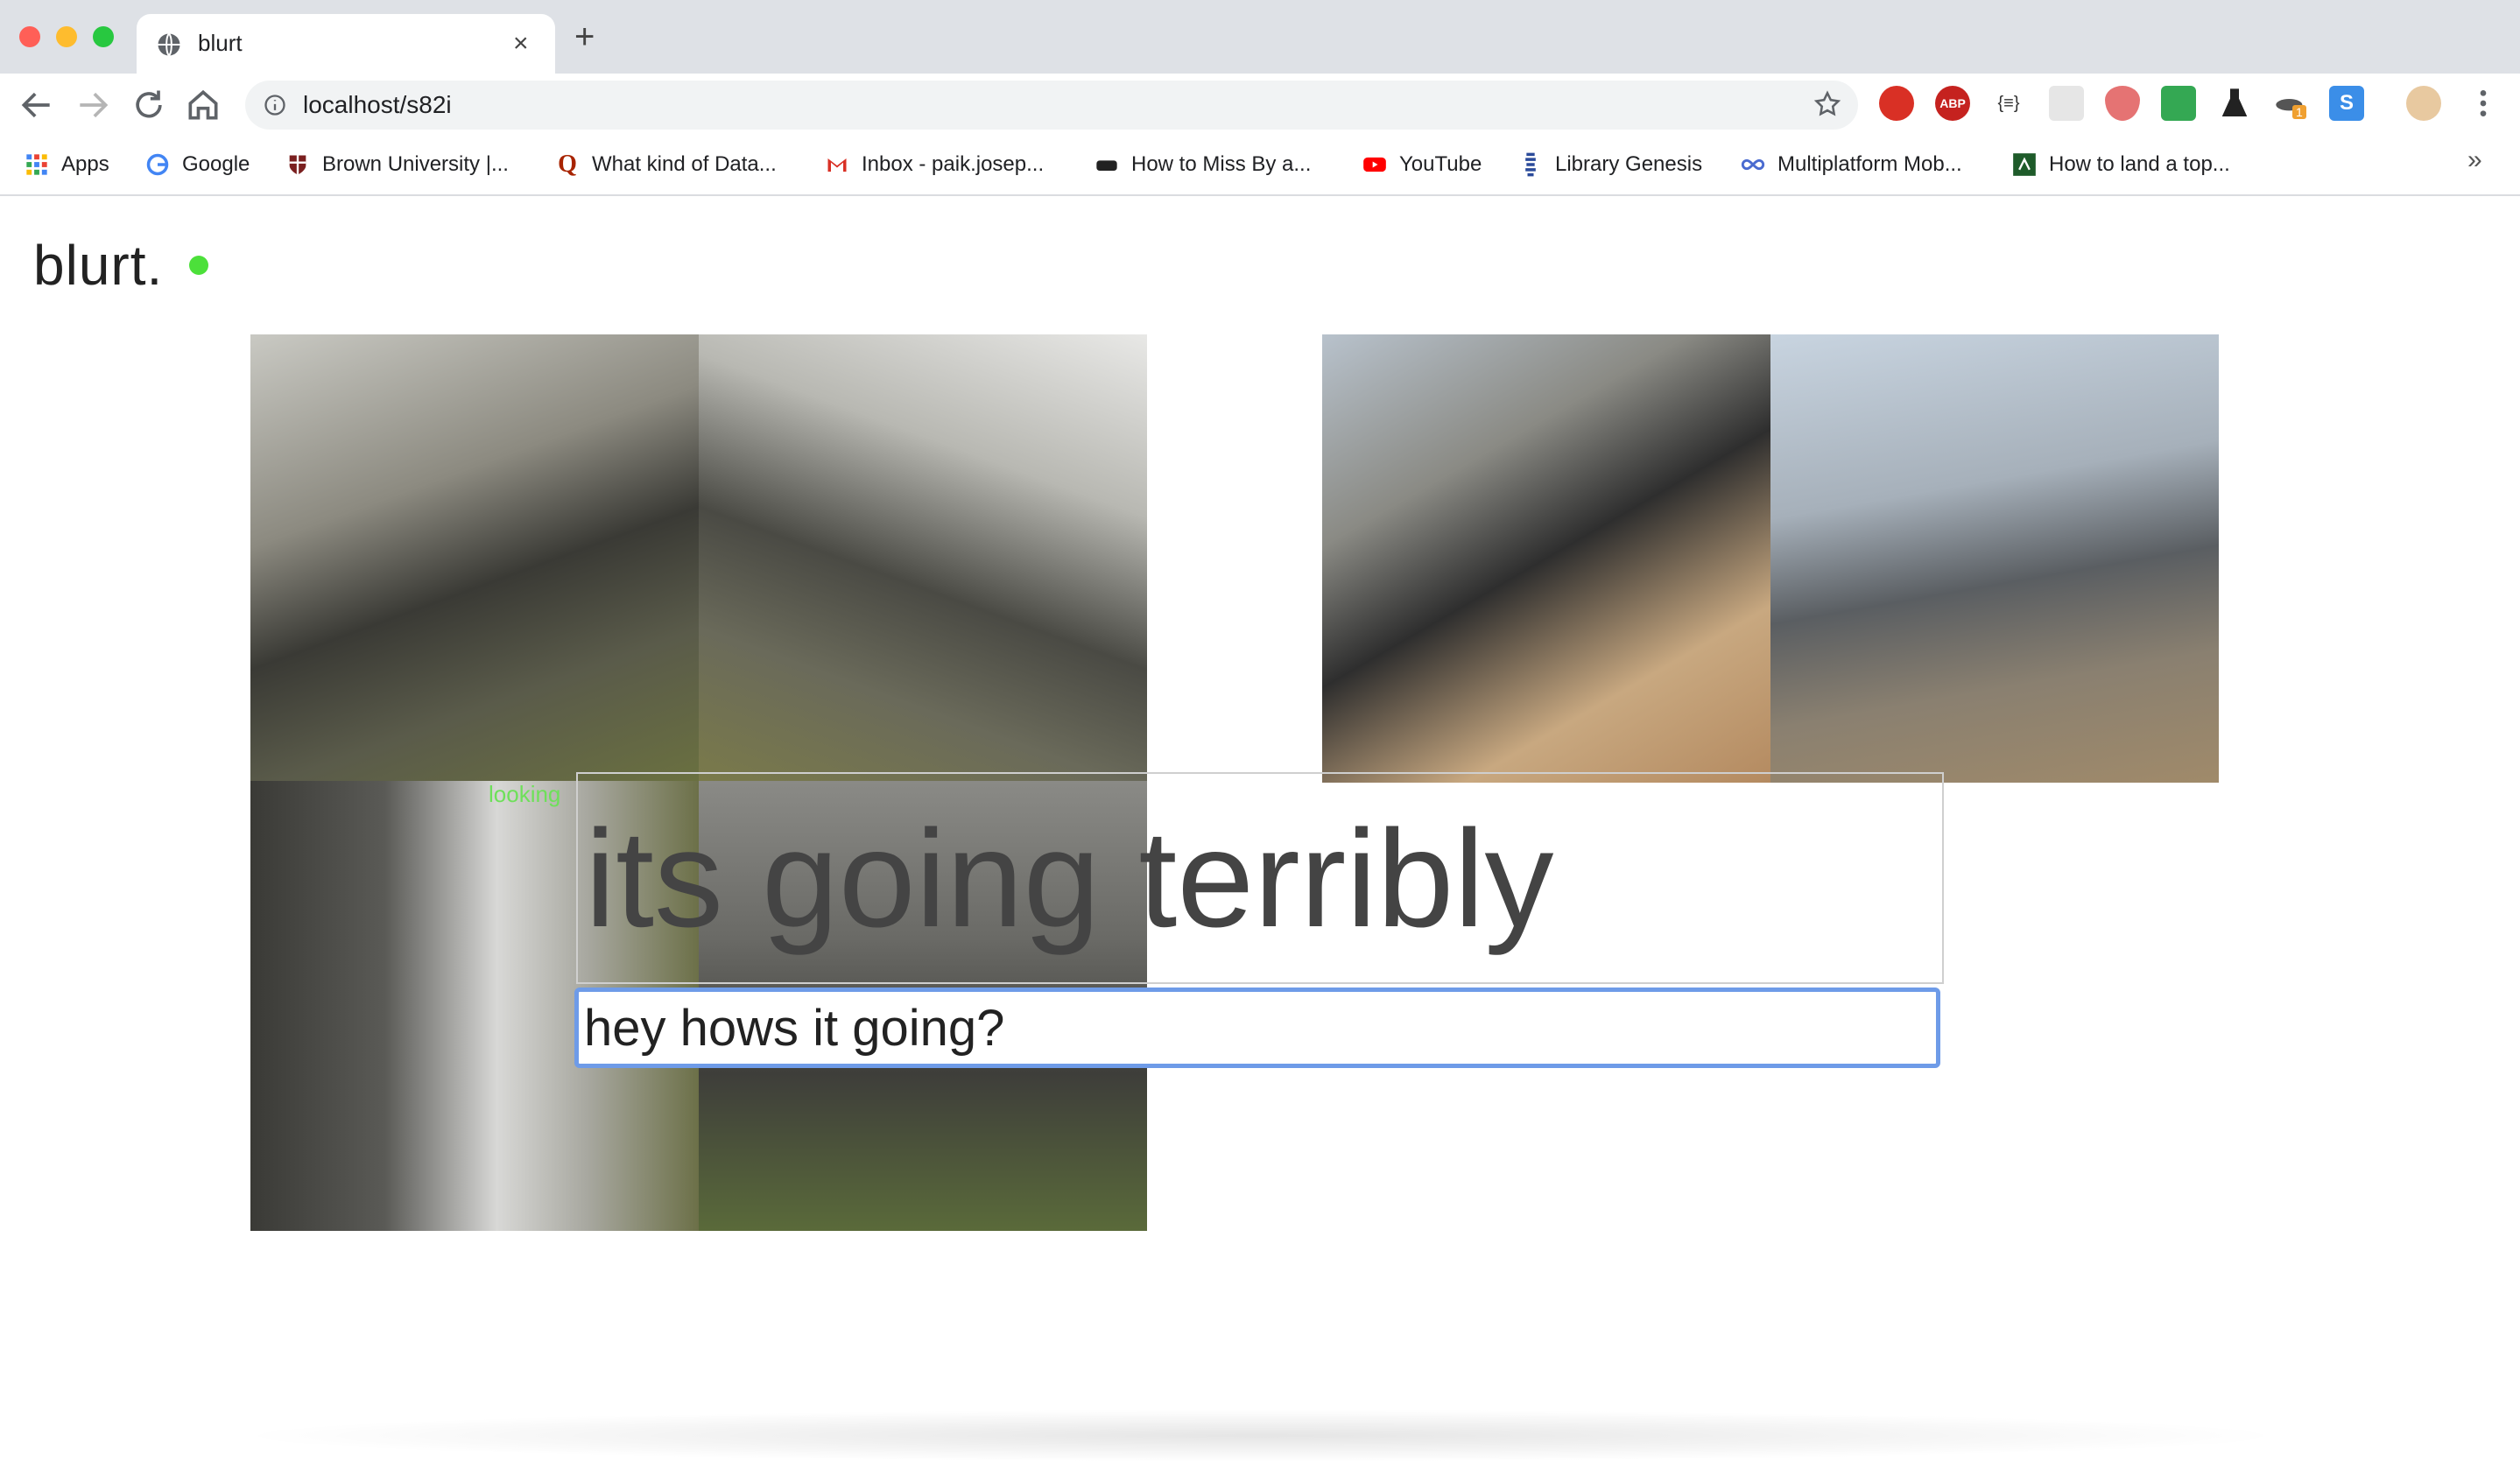  What do you see at coordinates (216, 164) in the screenshot?
I see `bookmark-label: Google` at bounding box center [216, 164].